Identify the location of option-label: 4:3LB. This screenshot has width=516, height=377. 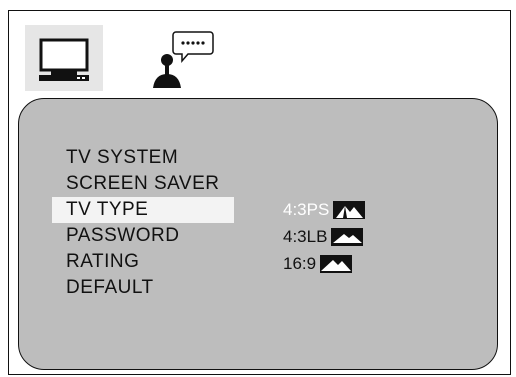
(305, 236).